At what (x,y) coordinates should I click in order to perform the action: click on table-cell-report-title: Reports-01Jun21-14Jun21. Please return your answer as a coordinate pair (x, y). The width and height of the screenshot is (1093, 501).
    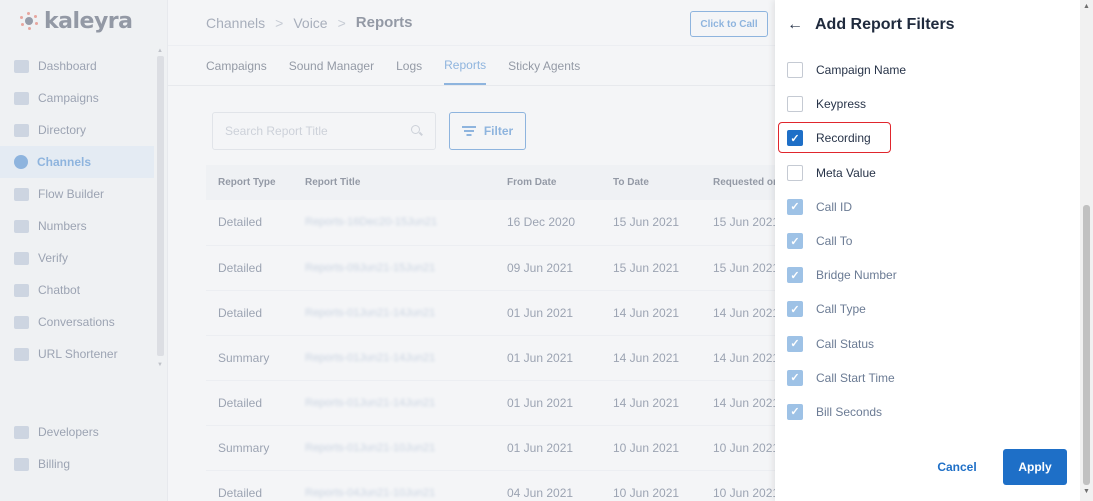
    Looking at the image, I should click on (394, 313).